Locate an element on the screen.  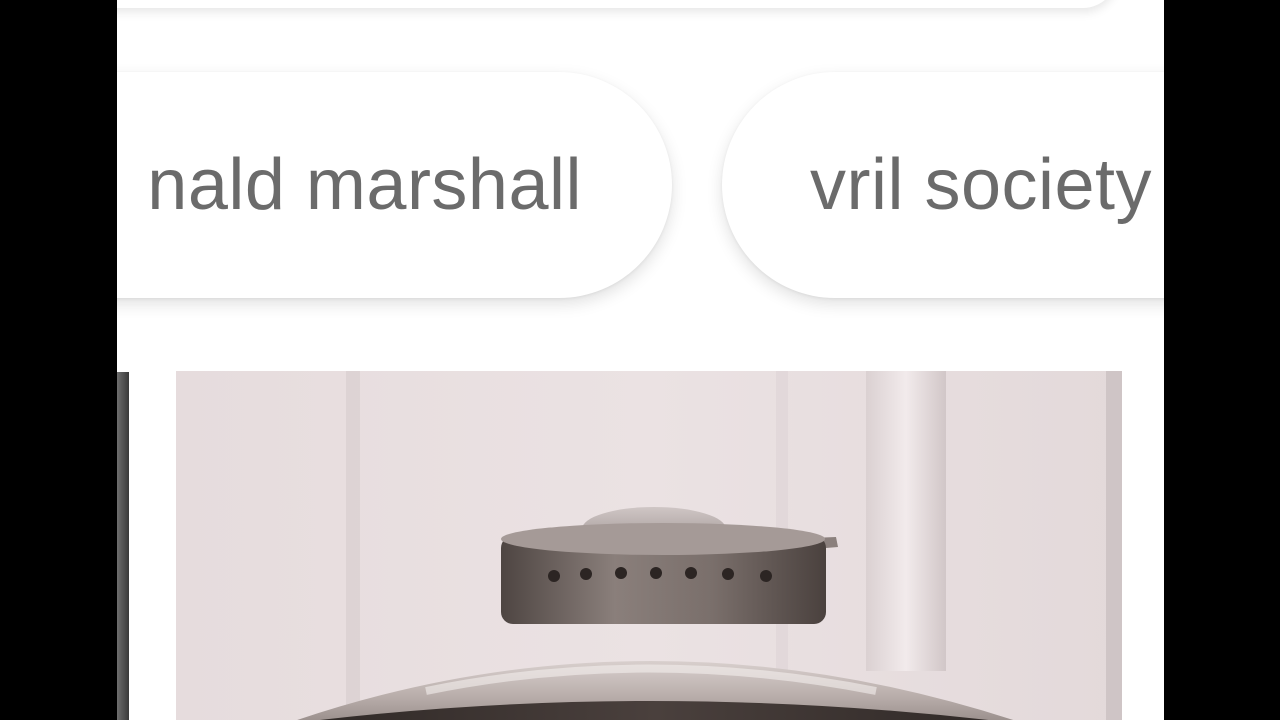
chip-label: vril society is located at coordinates (981, 185).